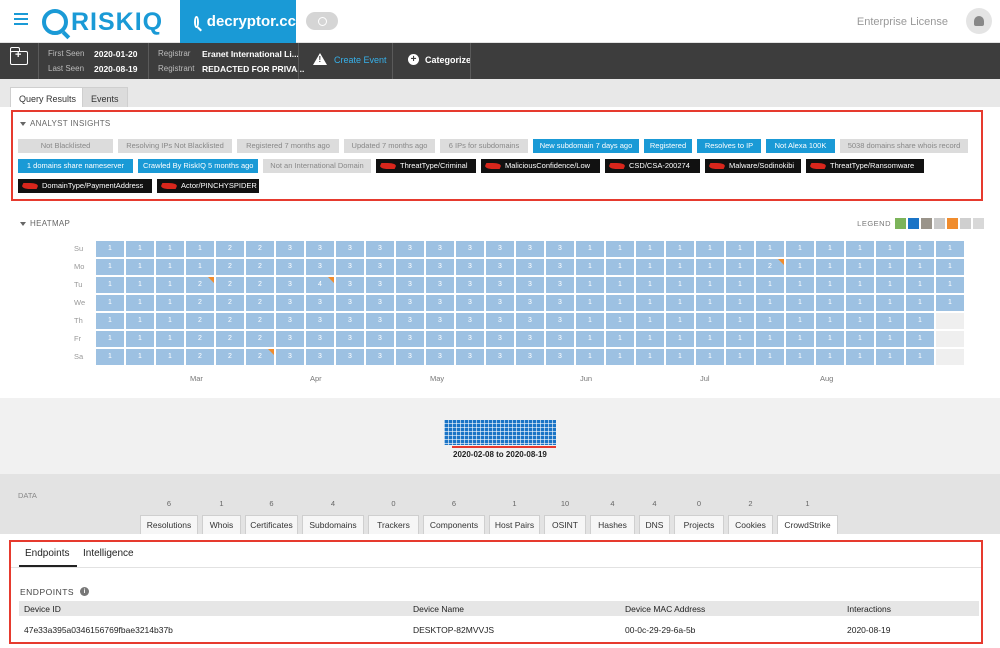 The image size is (1000, 648). What do you see at coordinates (612, 524) in the screenshot?
I see `data-tab-hashes: Hashes` at bounding box center [612, 524].